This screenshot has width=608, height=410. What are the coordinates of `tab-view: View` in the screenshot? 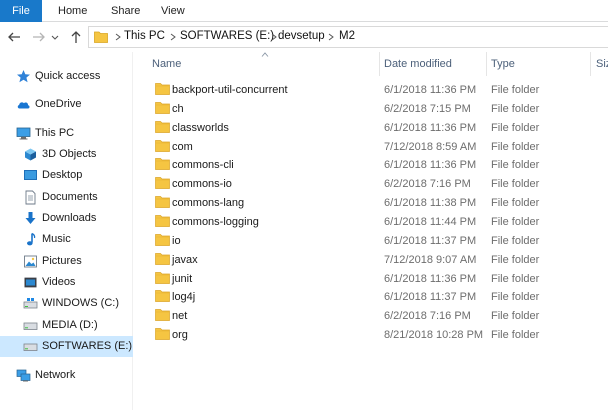 It's located at (173, 11).